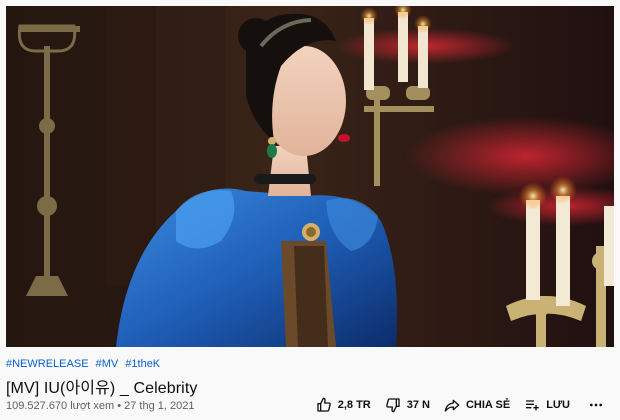 The width and height of the screenshot is (620, 420). I want to click on hashtag-link: #NEWRELEASE, so click(47, 364).